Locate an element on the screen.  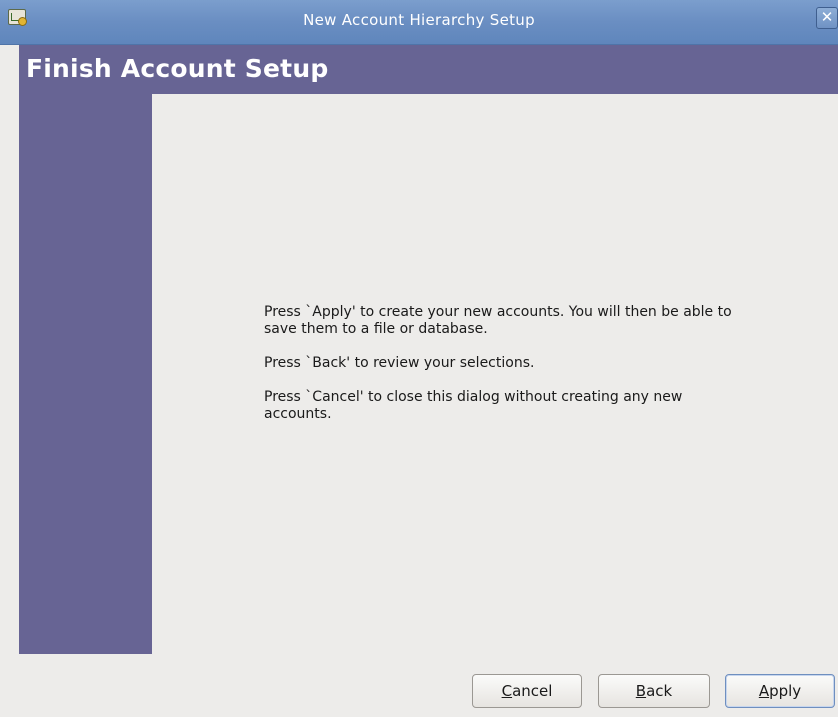
window-title: New Account Hierarchy Setup is located at coordinates (419, 20).